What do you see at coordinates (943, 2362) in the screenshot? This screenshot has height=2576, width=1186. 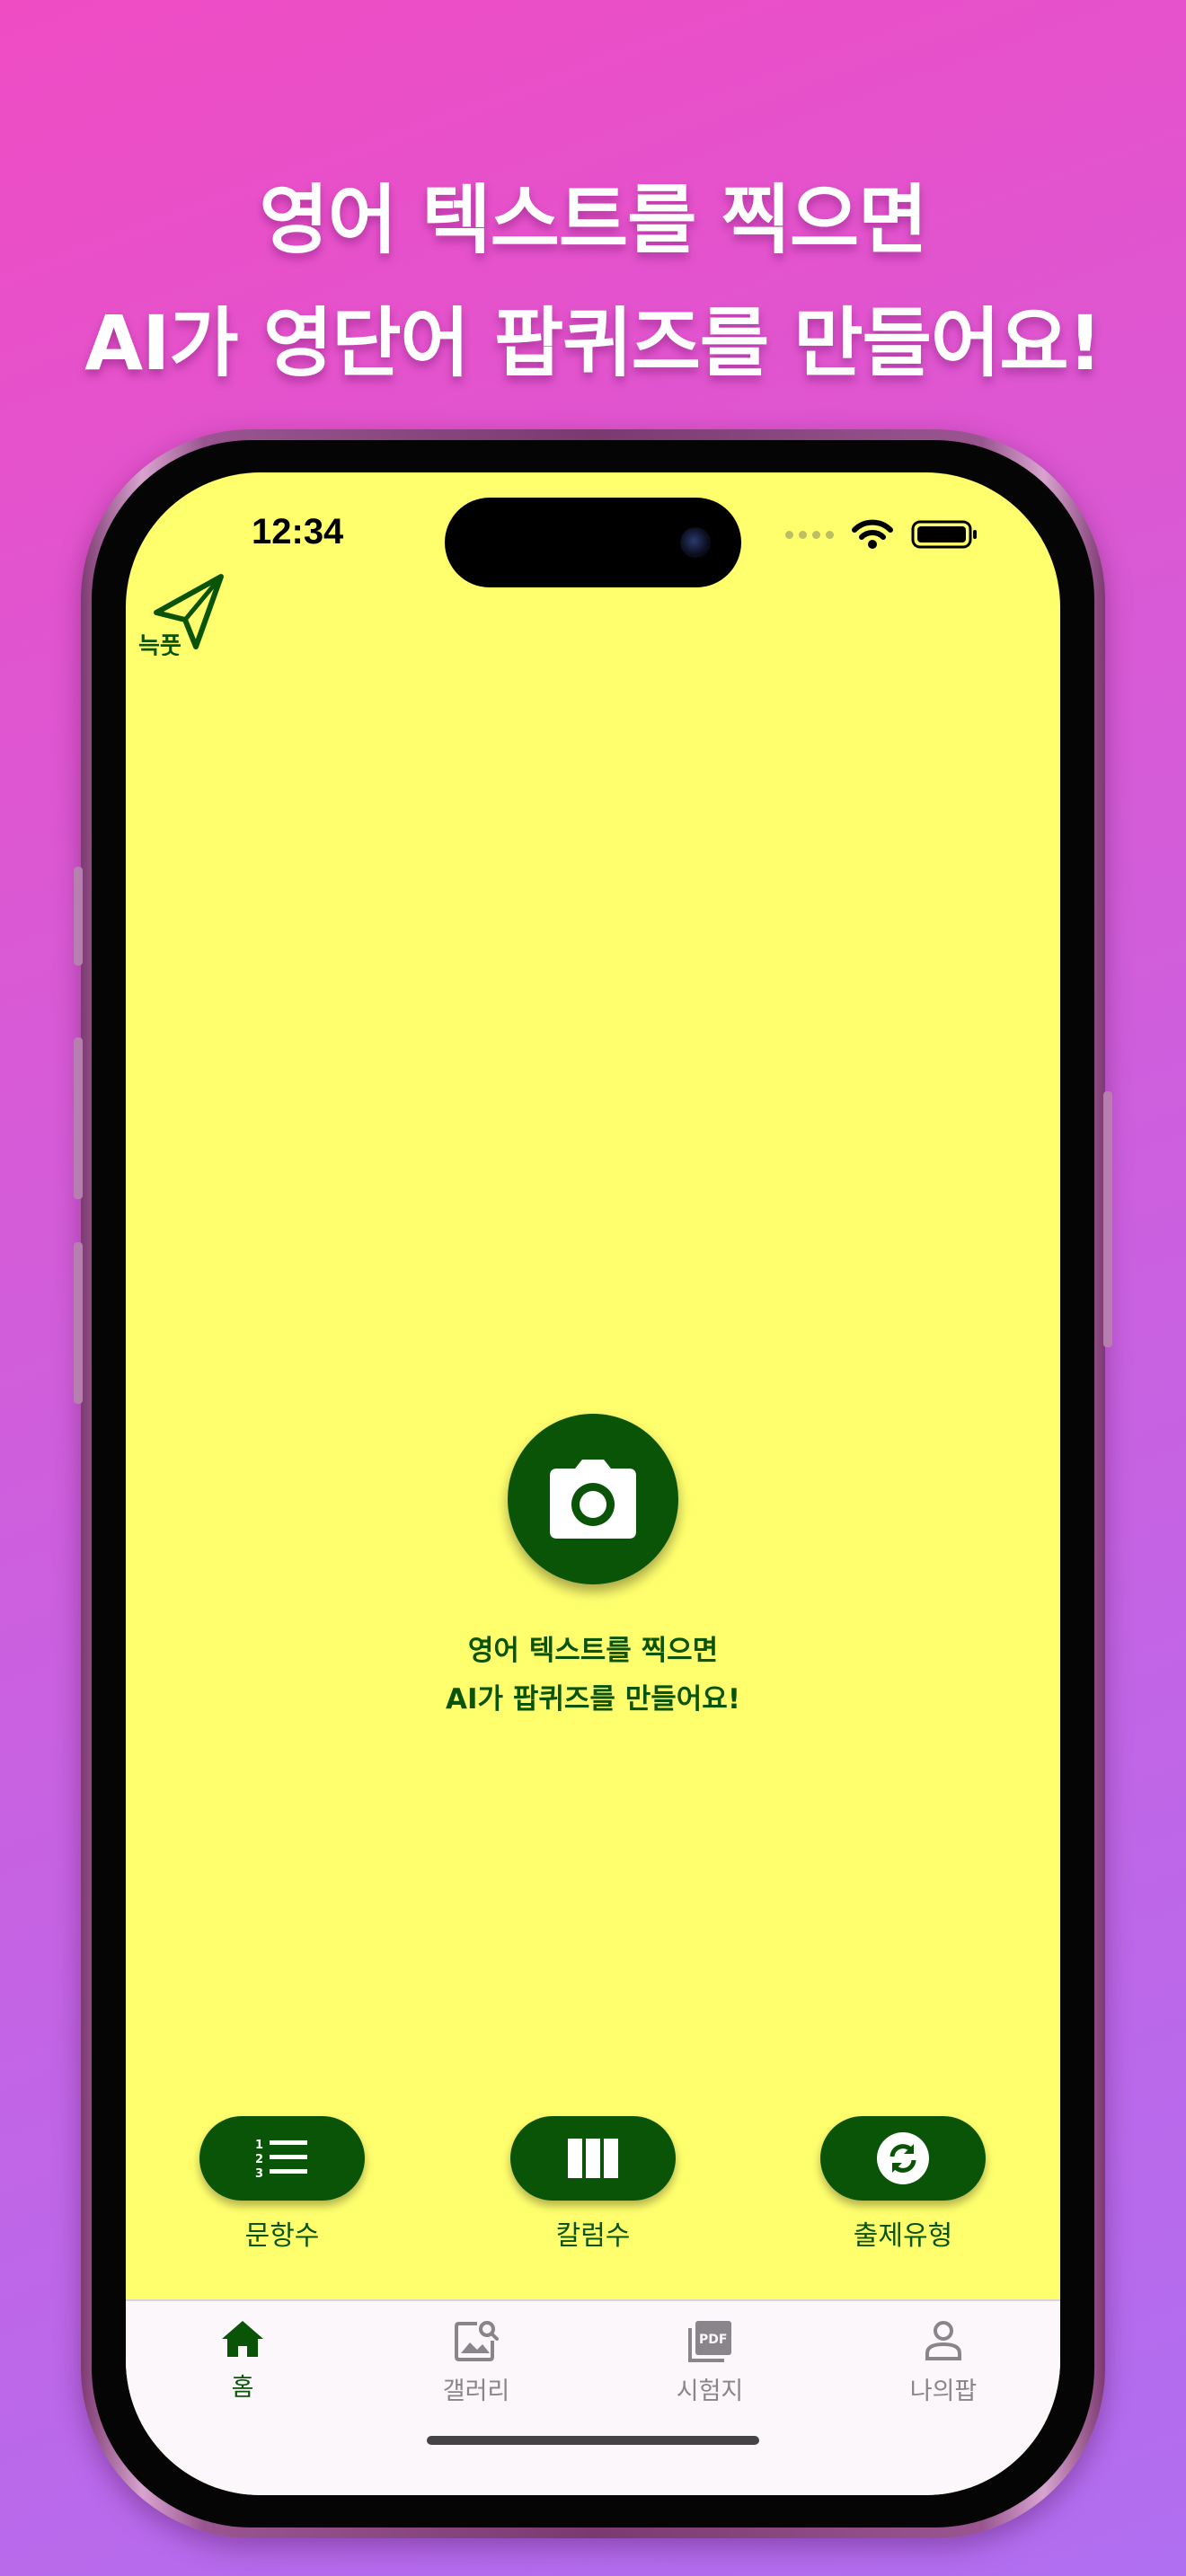 I see `tab-my-pop: 나의팝` at bounding box center [943, 2362].